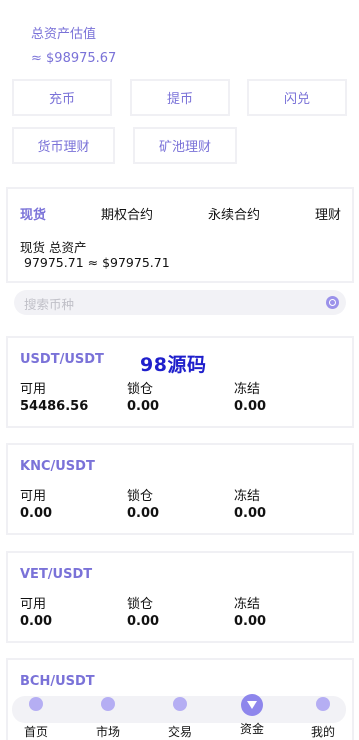 The height and width of the screenshot is (740, 359). What do you see at coordinates (73, 47) in the screenshot?
I see `asset-summary: 总资产估值 ≈ $98975.67` at bounding box center [73, 47].